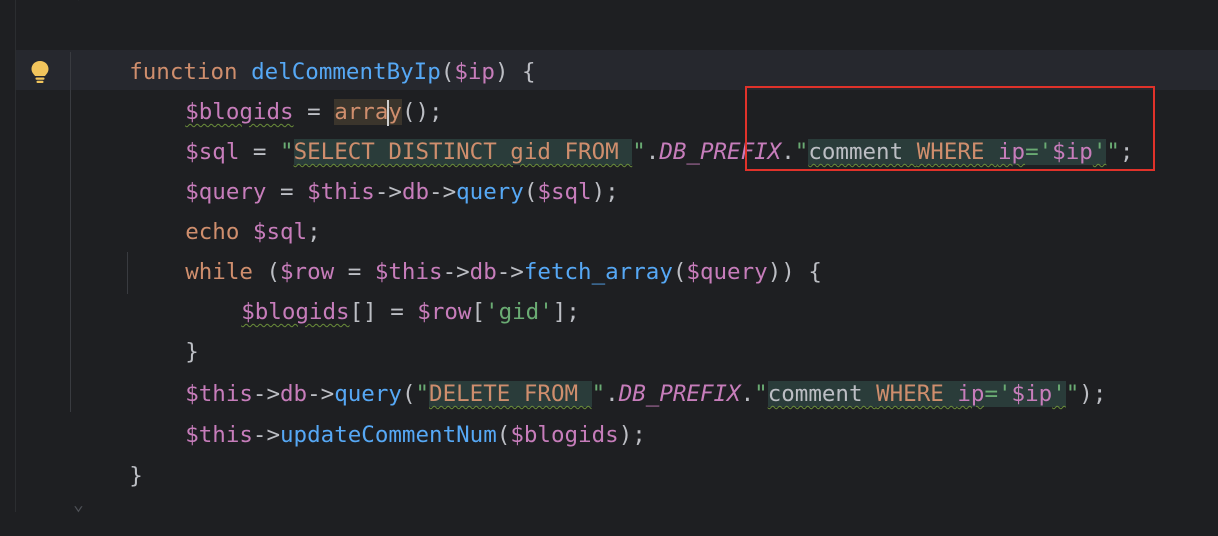 This screenshot has width=1218, height=536. What do you see at coordinates (794, 272) in the screenshot?
I see `paren-brace: )) {` at bounding box center [794, 272].